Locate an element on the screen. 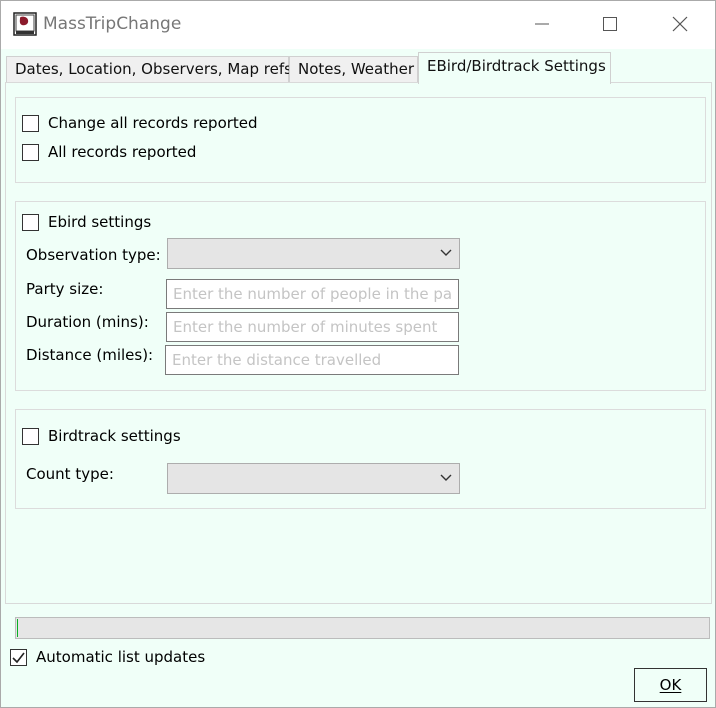 The width and height of the screenshot is (716, 708). observation-type-label: Observation type: is located at coordinates (93, 255).